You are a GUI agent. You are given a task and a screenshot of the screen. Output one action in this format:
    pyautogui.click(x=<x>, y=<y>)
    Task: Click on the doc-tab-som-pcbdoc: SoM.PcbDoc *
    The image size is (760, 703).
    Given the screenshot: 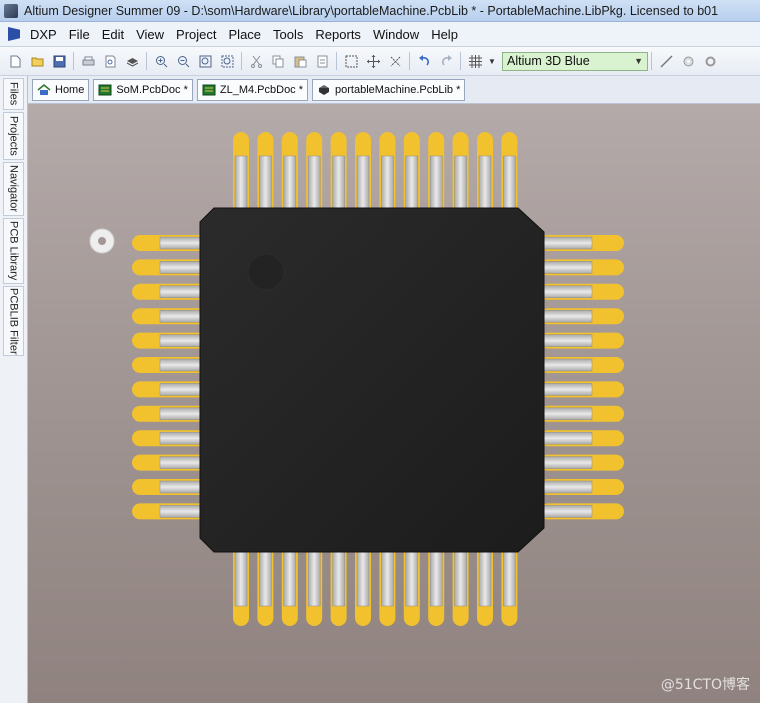 What is the action you would take?
    pyautogui.click(x=143, y=89)
    